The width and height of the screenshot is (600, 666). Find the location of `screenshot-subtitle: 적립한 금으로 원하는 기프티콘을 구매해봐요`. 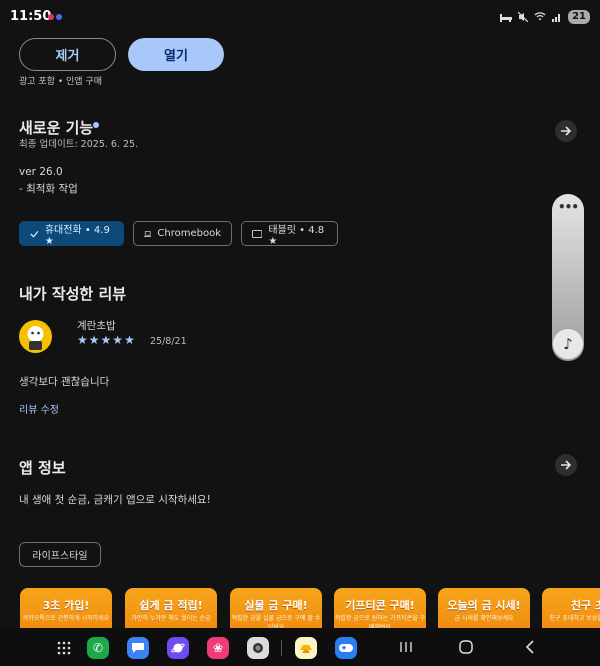

screenshot-subtitle: 적립한 금으로 원하는 기프티콘을 구매해봐요 is located at coordinates (380, 621).